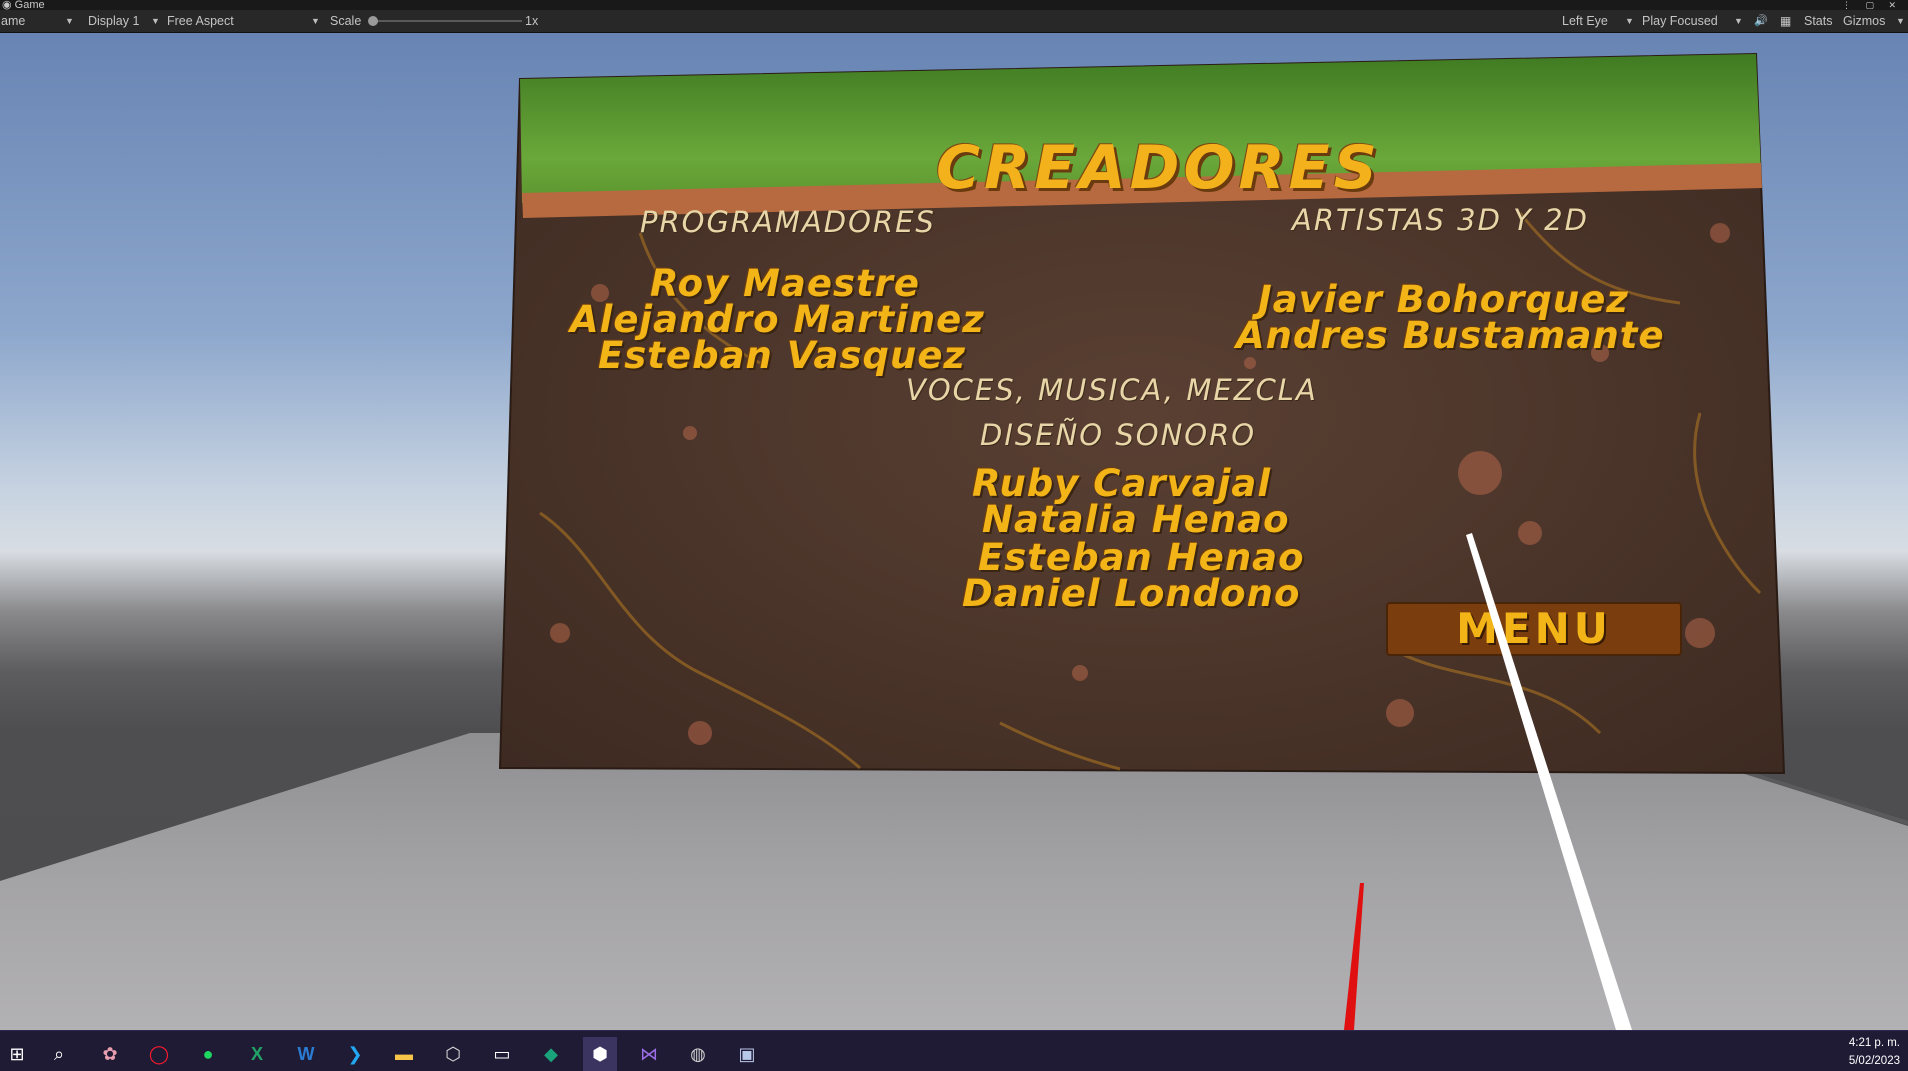 This screenshot has width=1908, height=1071. Describe the element at coordinates (453, 1054) in the screenshot. I see `unity-hub-icon: ⬡` at that location.